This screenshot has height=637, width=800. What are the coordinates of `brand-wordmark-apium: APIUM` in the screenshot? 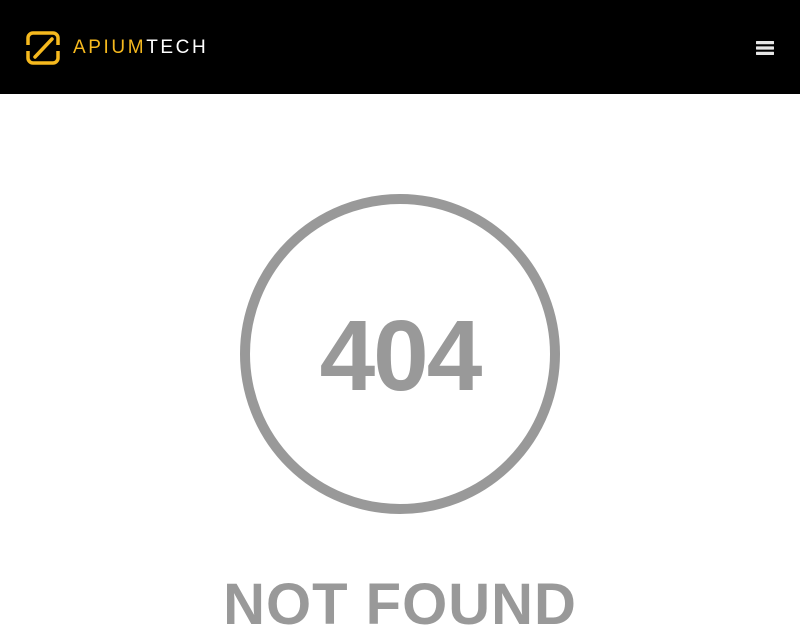 It's located at (110, 47).